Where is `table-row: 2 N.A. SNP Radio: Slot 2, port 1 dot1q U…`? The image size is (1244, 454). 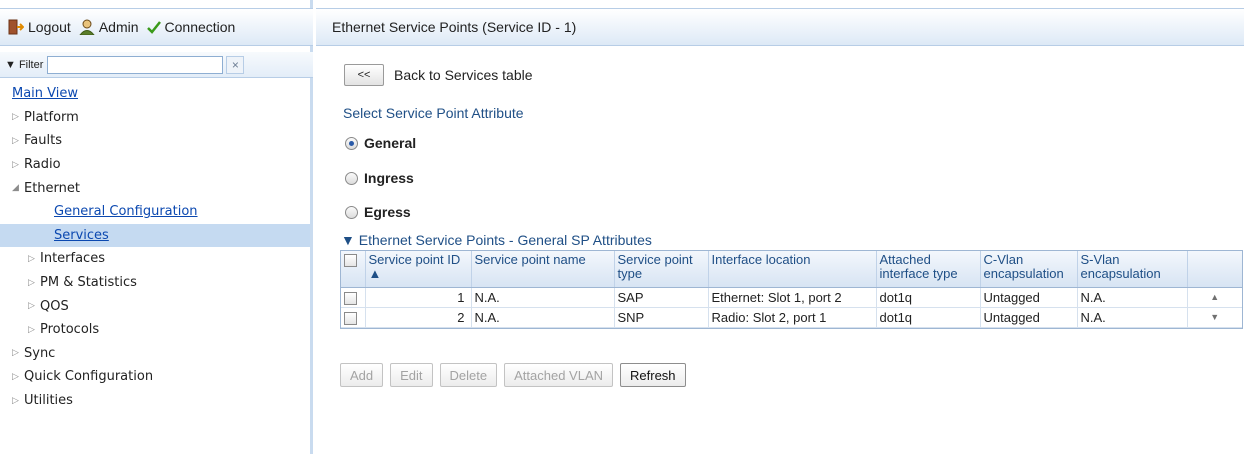
table-row: 2 N.A. SNP Radio: Slot 2, port 1 dot1q U… is located at coordinates (791, 317).